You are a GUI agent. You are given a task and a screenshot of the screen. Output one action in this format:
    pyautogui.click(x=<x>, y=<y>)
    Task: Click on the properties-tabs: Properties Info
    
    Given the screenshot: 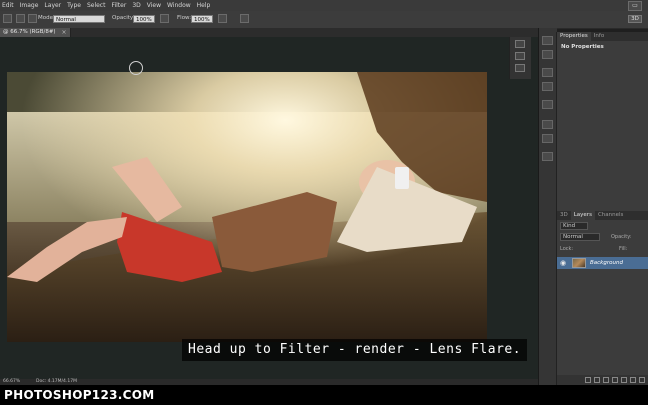 What is the action you would take?
    pyautogui.click(x=602, y=36)
    